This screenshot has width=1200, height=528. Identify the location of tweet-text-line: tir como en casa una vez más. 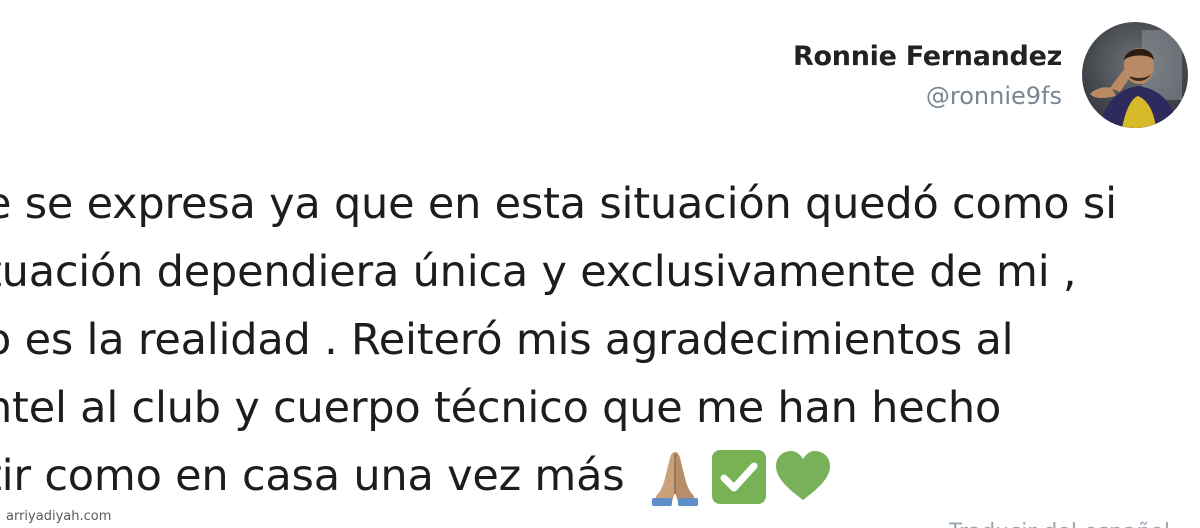
(312, 476).